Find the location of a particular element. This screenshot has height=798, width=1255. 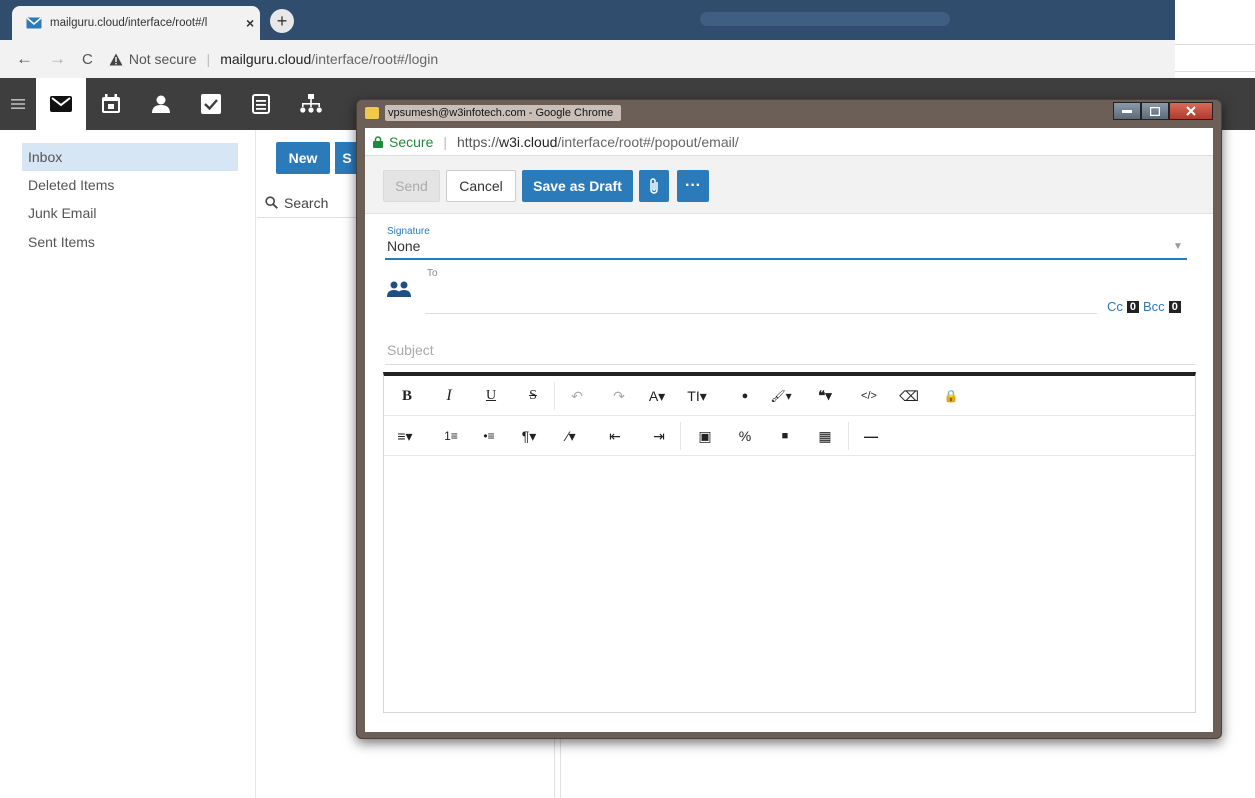

search-icon is located at coordinates (271, 202).